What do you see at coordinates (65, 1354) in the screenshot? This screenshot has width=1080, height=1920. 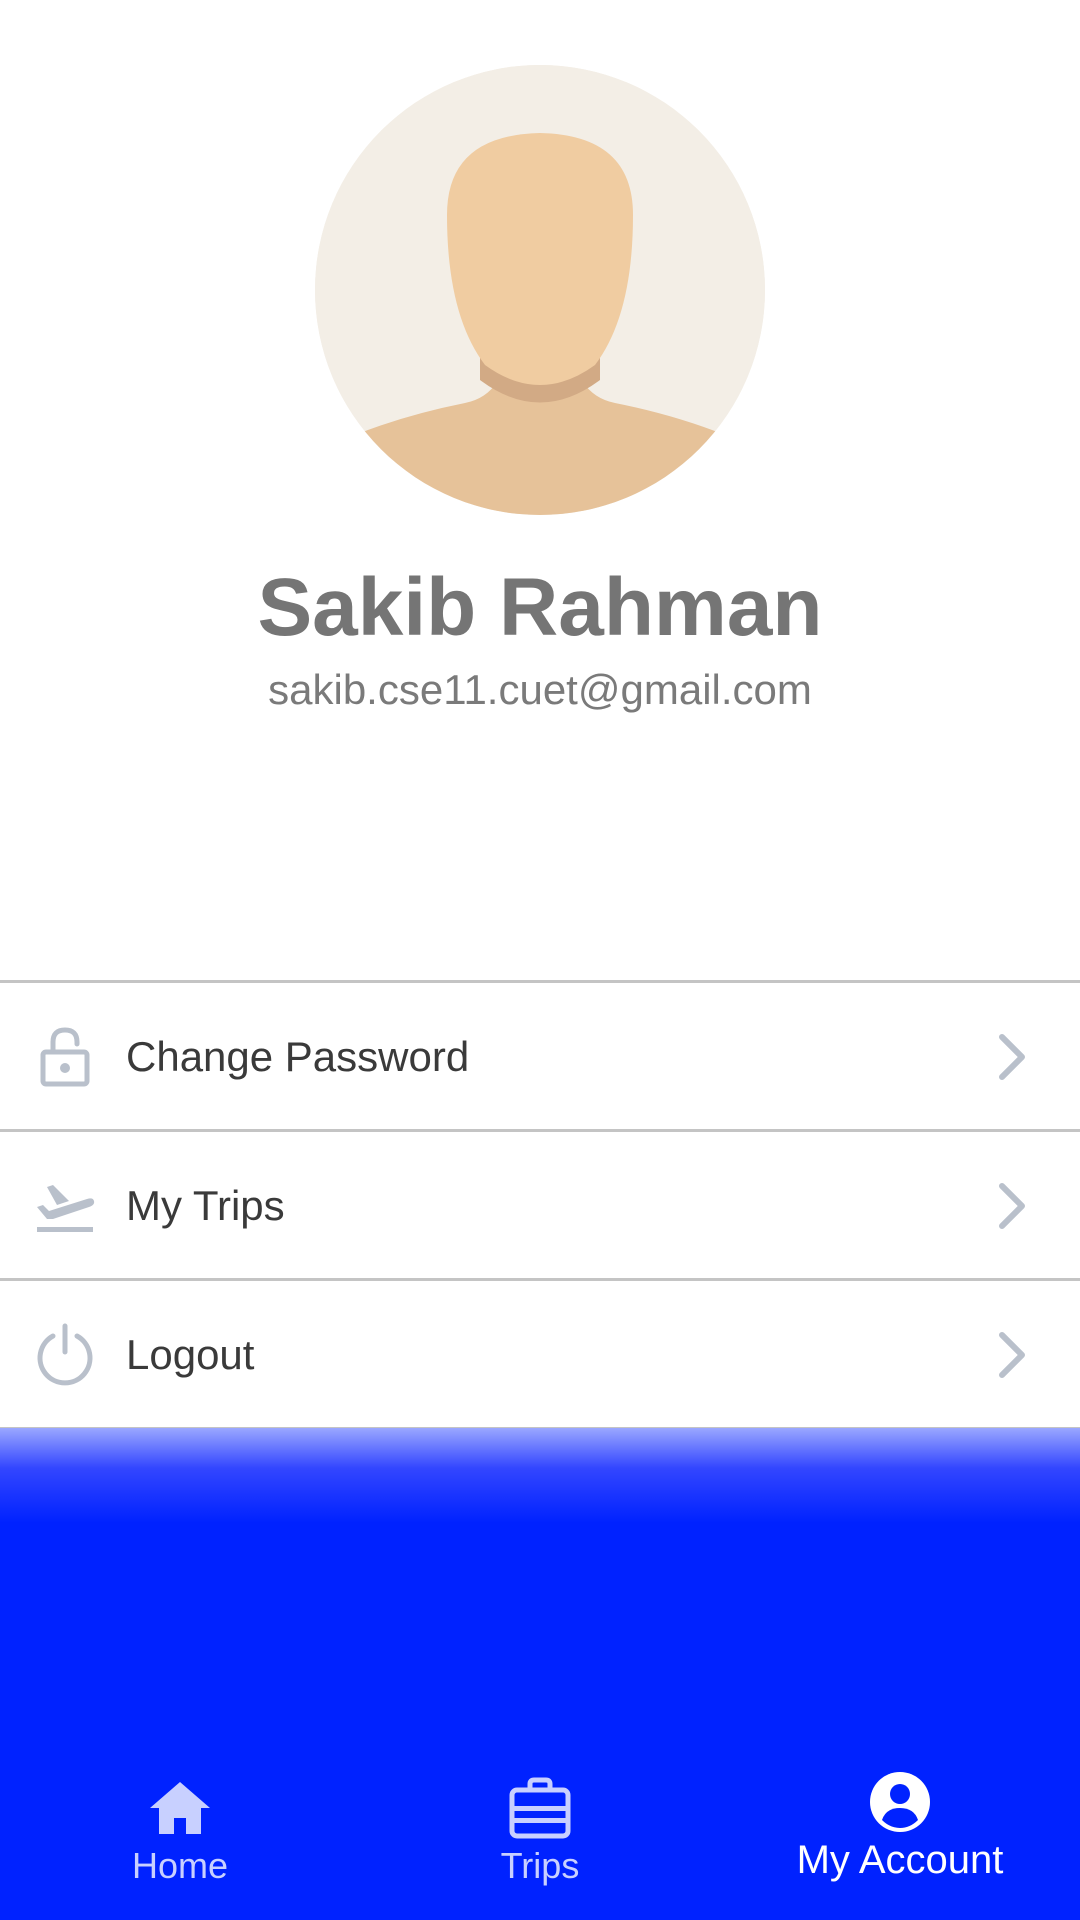 I see `power-icon` at bounding box center [65, 1354].